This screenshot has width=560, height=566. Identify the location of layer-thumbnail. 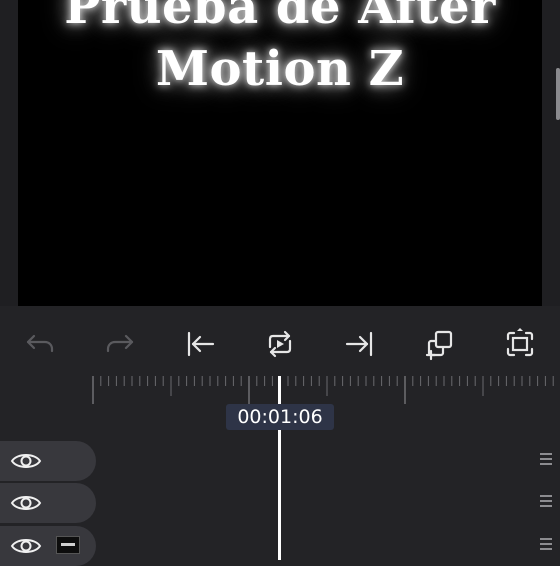
(68, 545).